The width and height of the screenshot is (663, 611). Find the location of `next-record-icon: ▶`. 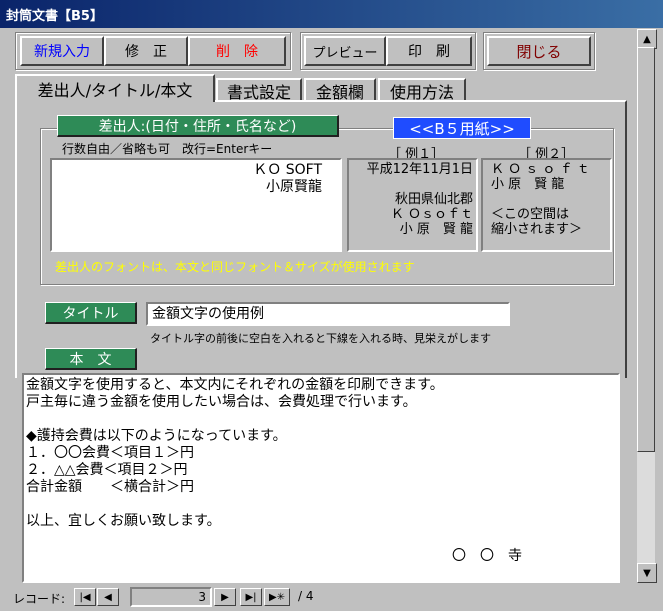

next-record-icon: ▶ is located at coordinates (225, 597).